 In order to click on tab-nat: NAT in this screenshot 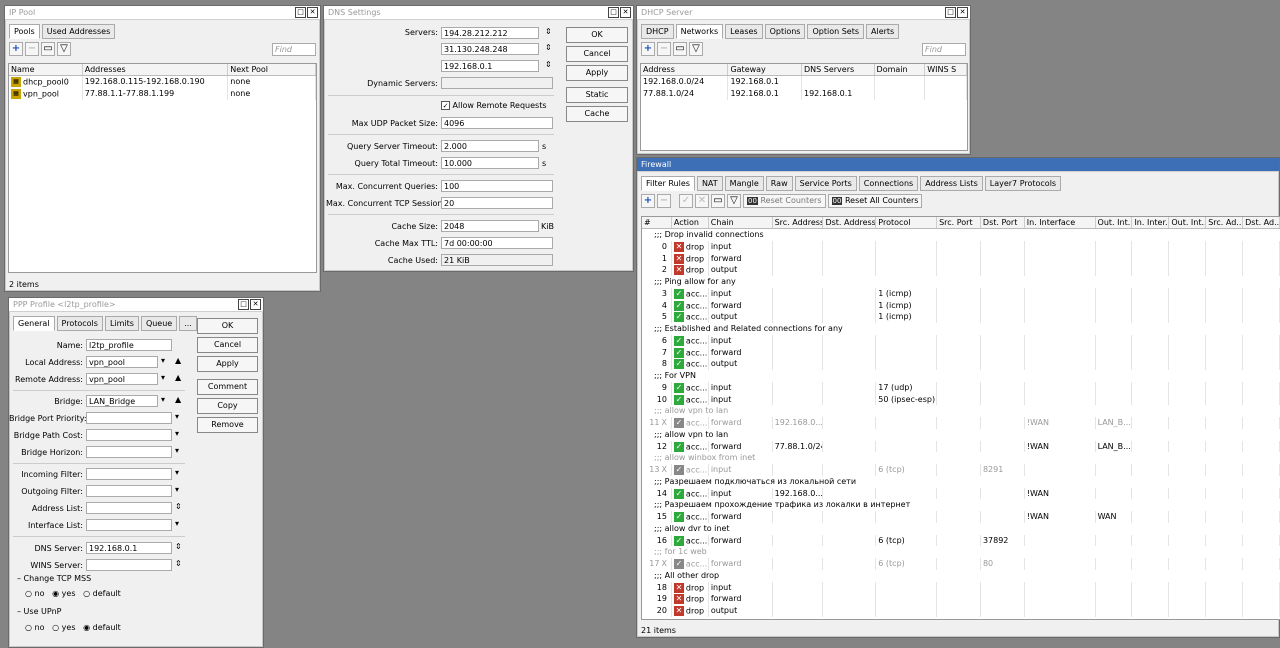, I will do `click(709, 183)`.